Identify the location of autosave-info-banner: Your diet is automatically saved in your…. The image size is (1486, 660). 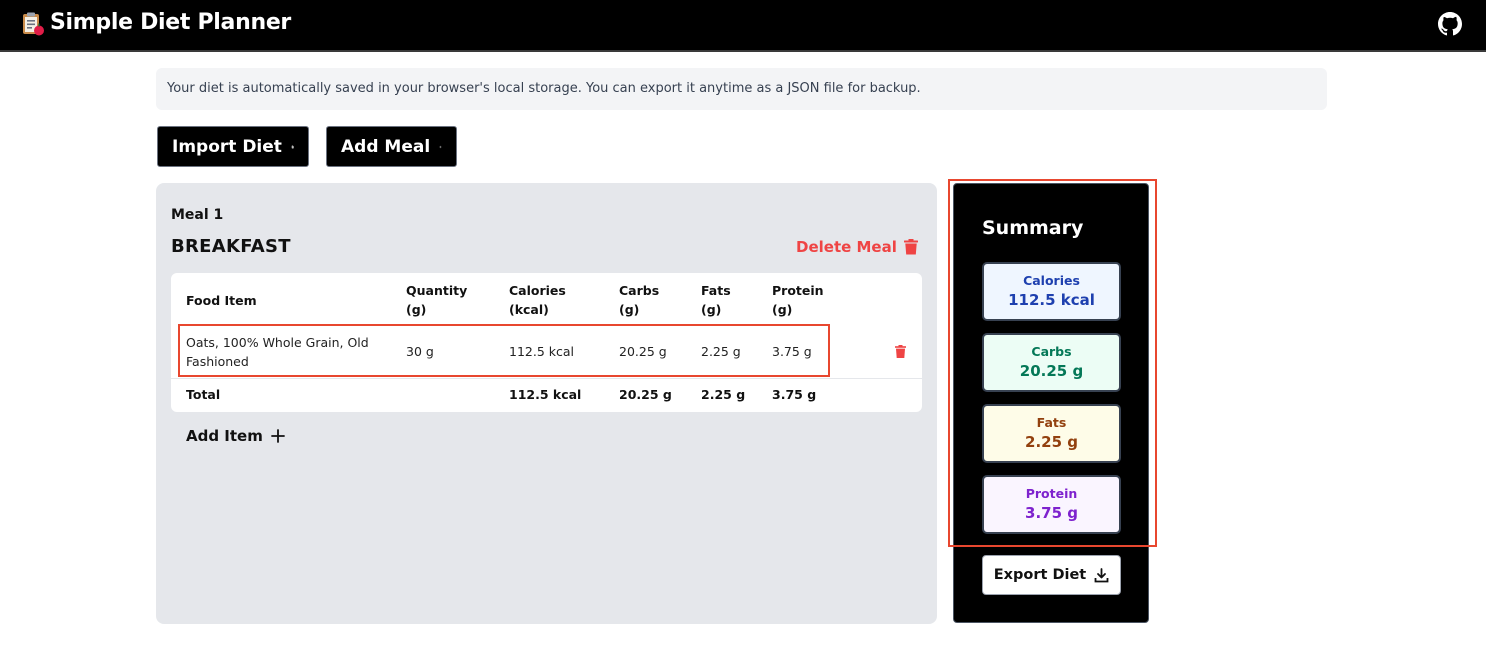
(741, 89).